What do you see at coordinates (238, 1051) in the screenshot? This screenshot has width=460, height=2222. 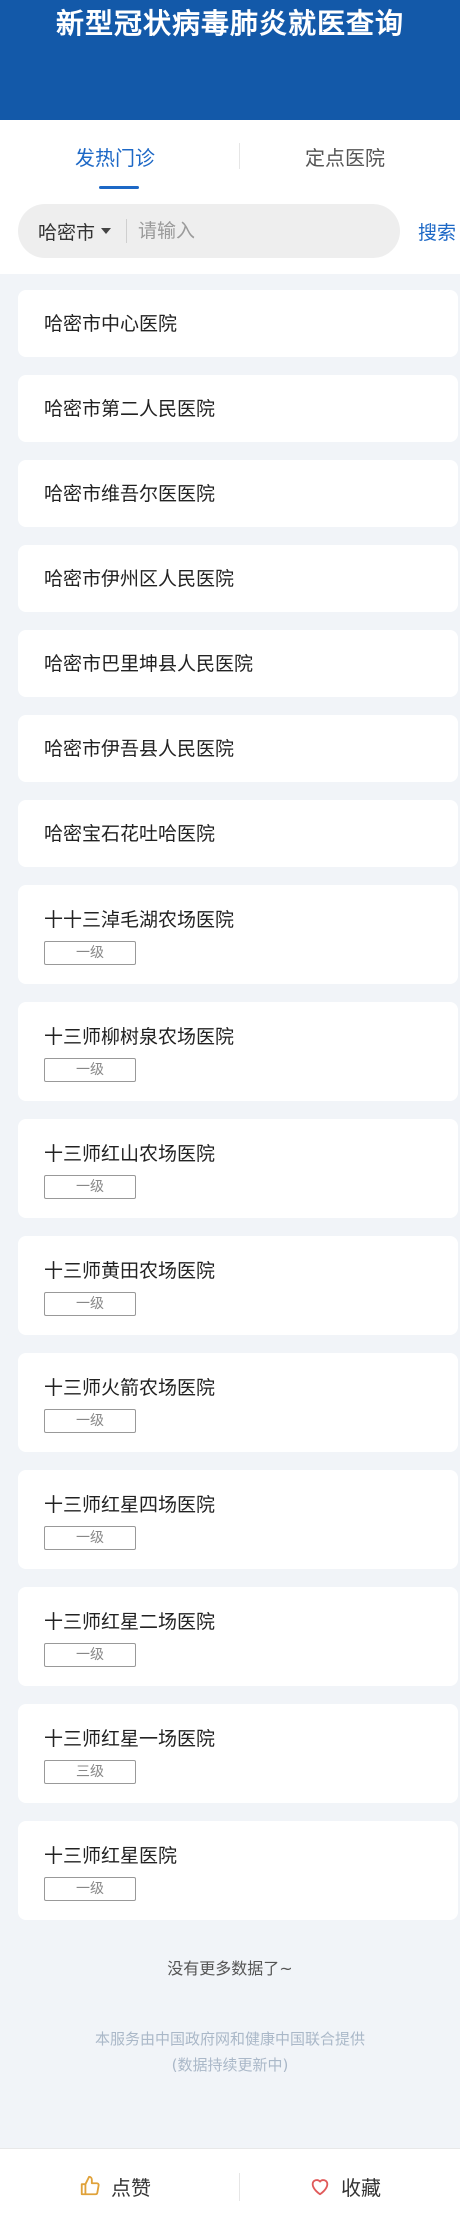 I see `hospital-card: 十三师柳树泉农场医院 一级` at bounding box center [238, 1051].